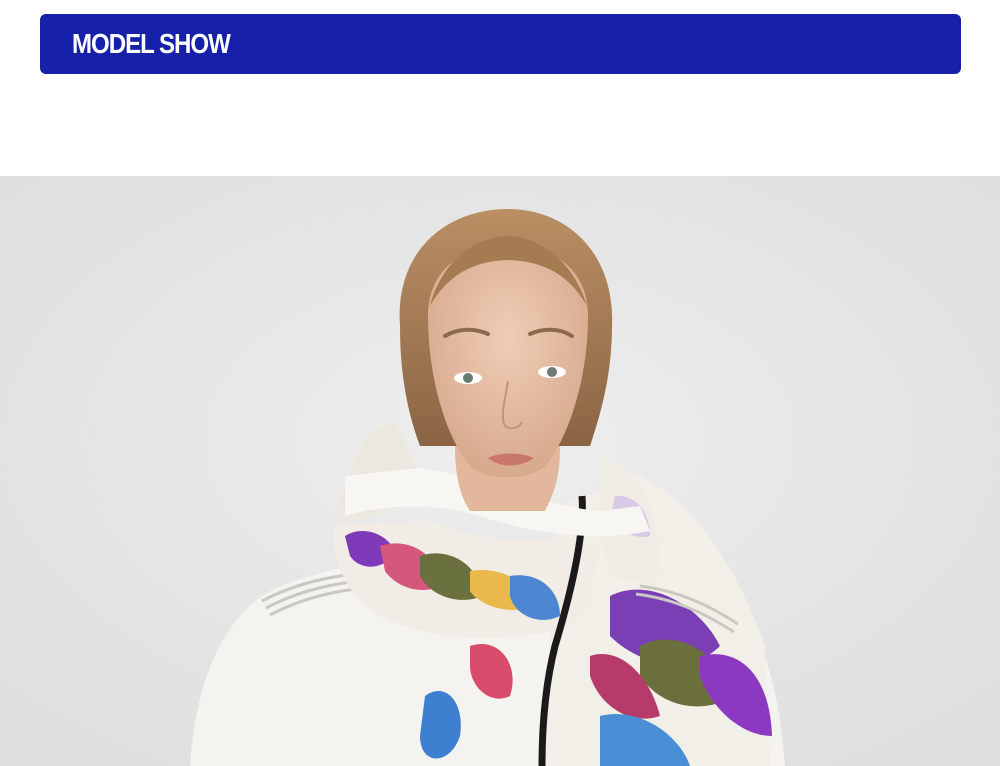  Describe the element at coordinates (500, 44) in the screenshot. I see `section-header-banner: MODEL SHOW` at that location.